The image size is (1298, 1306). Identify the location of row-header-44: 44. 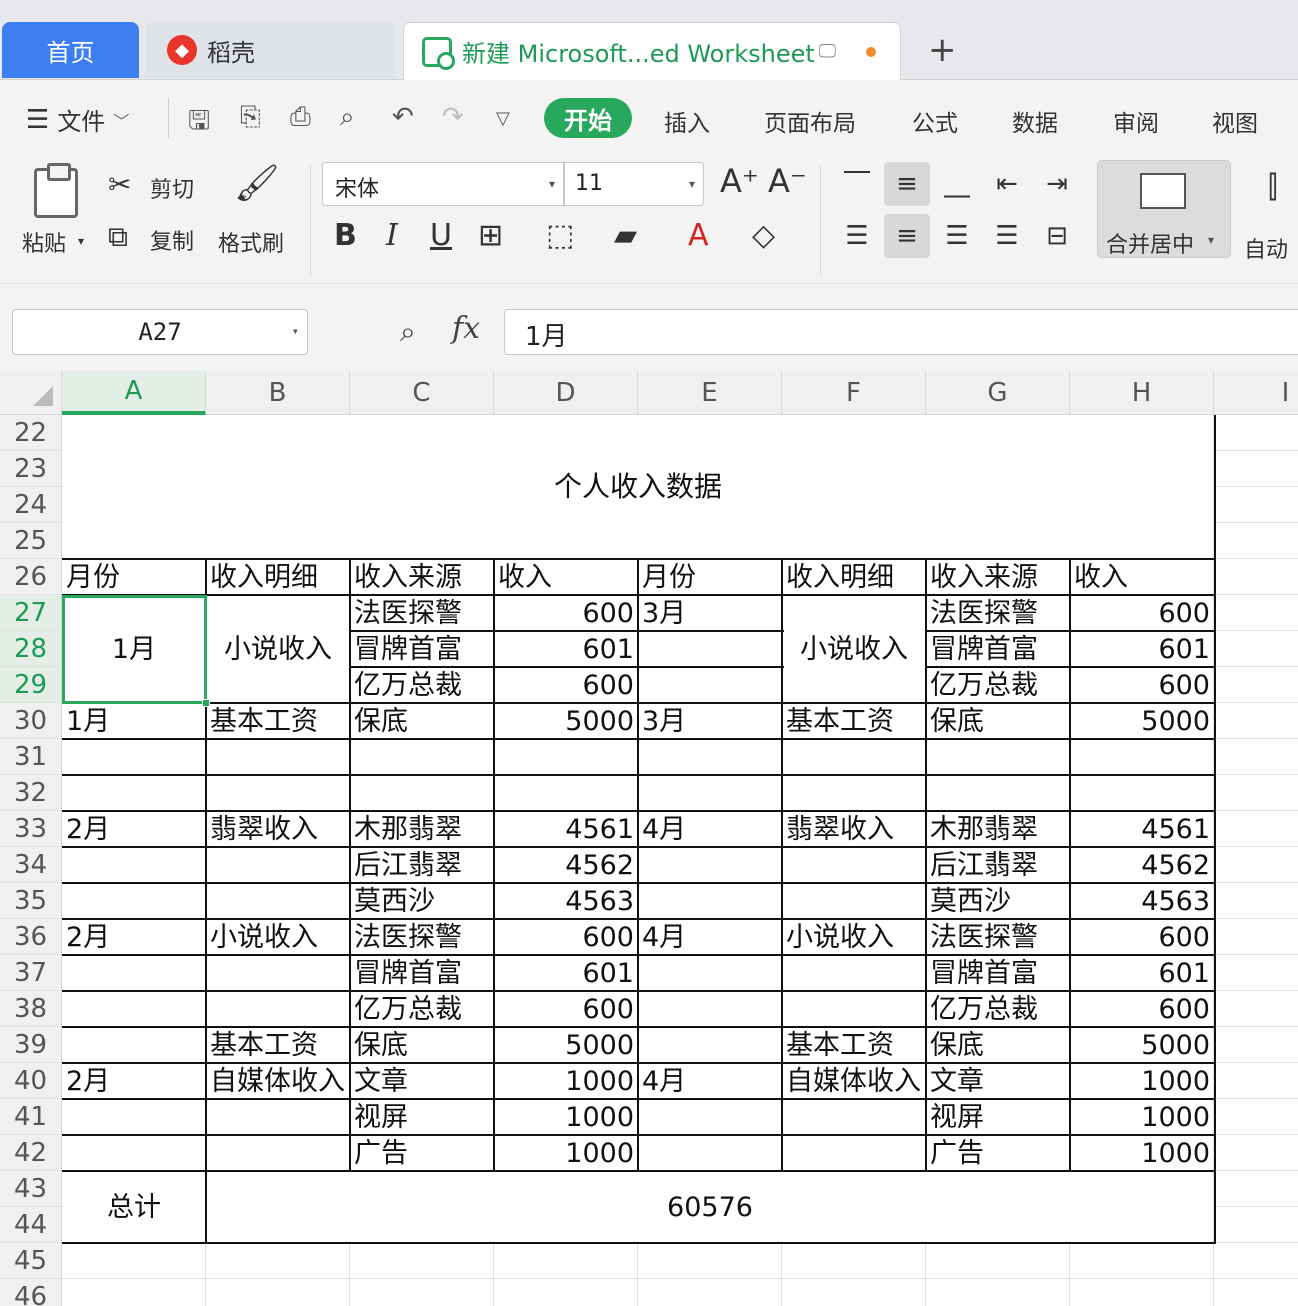
(31, 1225).